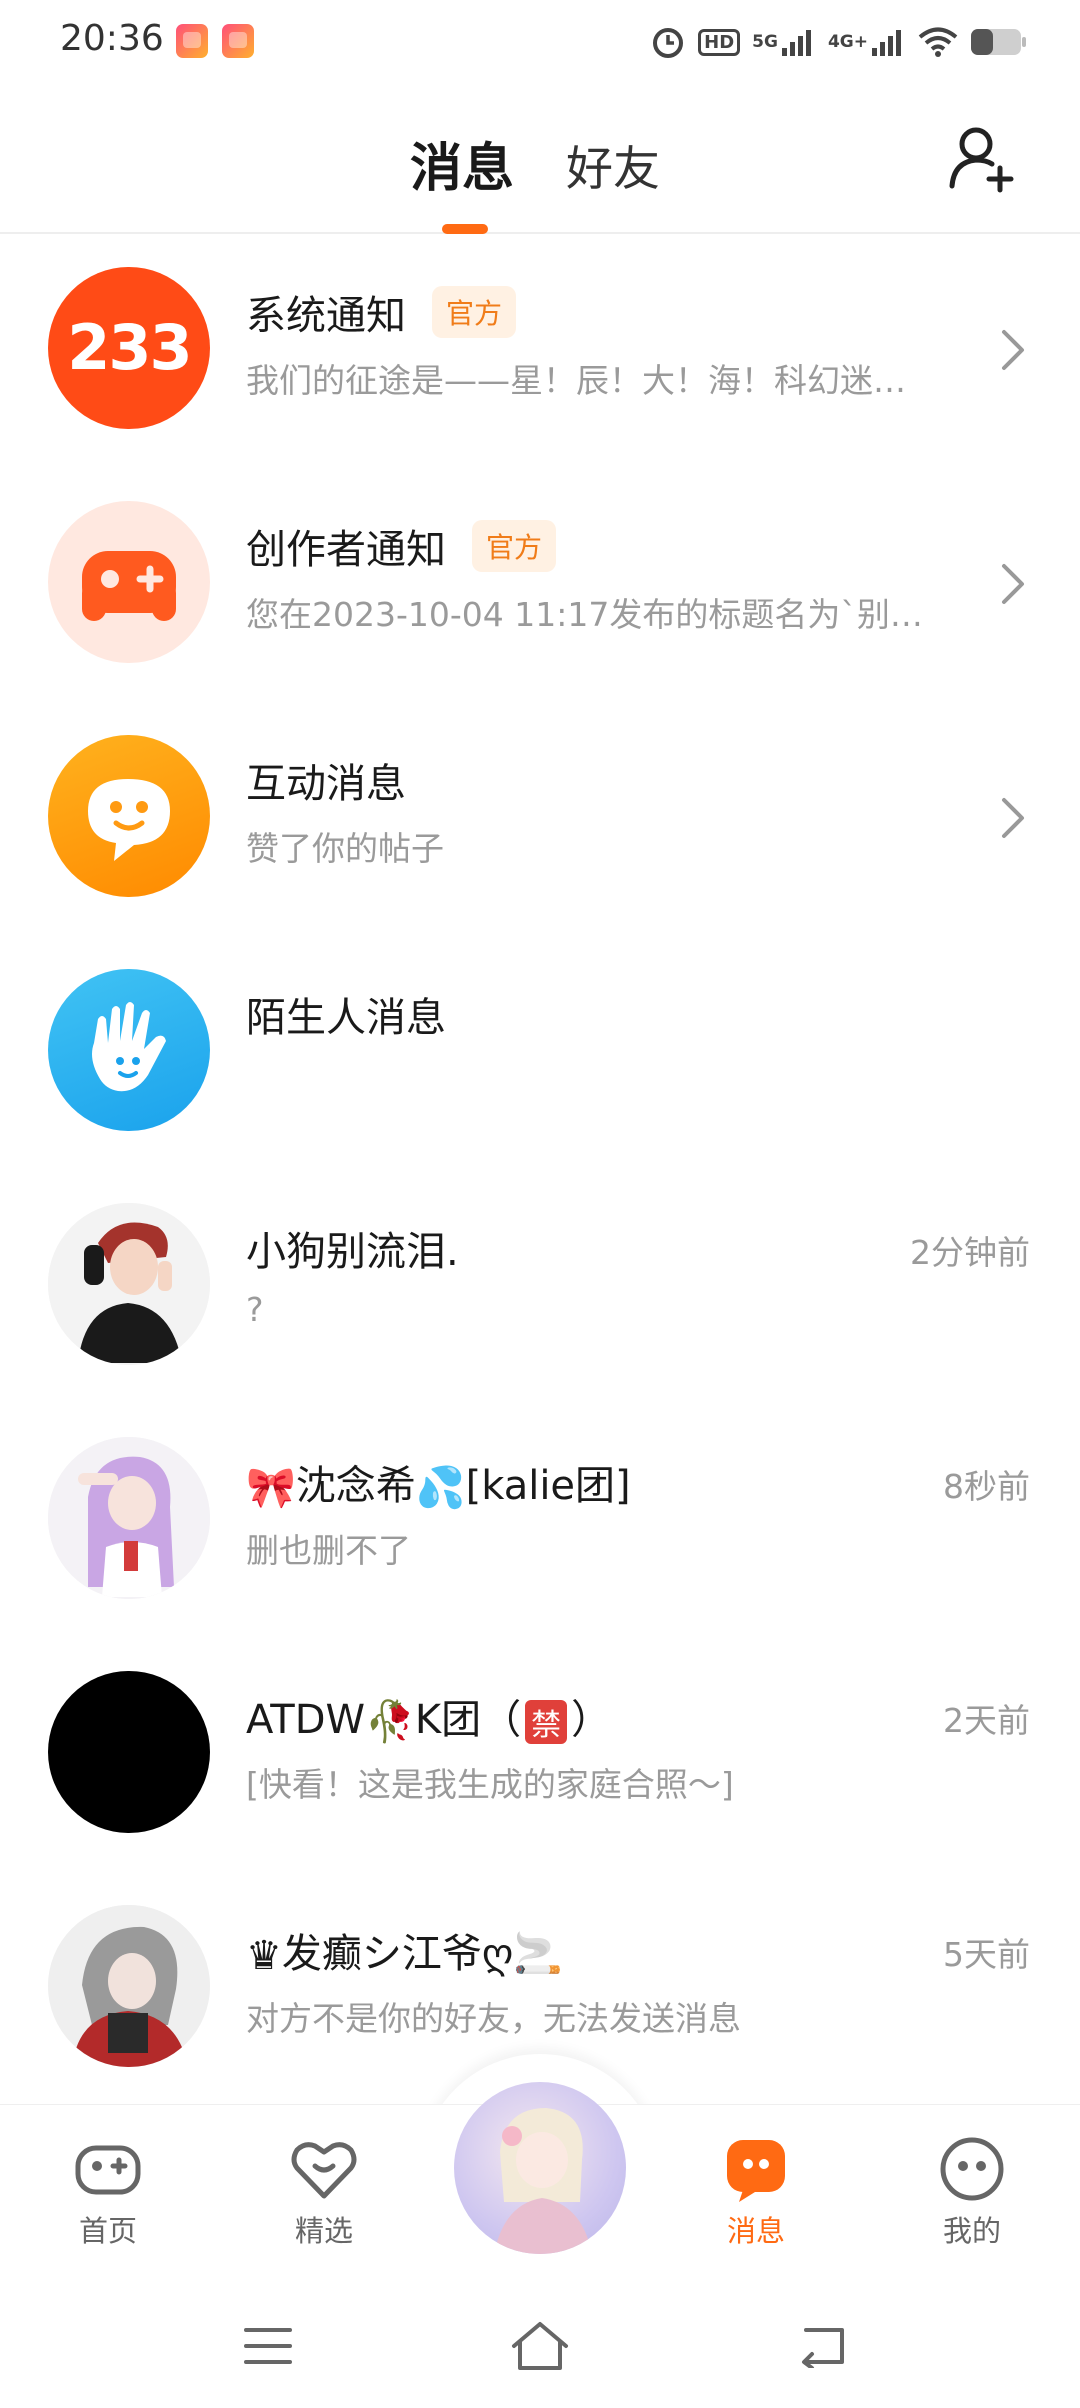 The width and height of the screenshot is (1080, 2408). Describe the element at coordinates (390, 1722) in the screenshot. I see `wilted-flower-emoji: 🥀` at that location.